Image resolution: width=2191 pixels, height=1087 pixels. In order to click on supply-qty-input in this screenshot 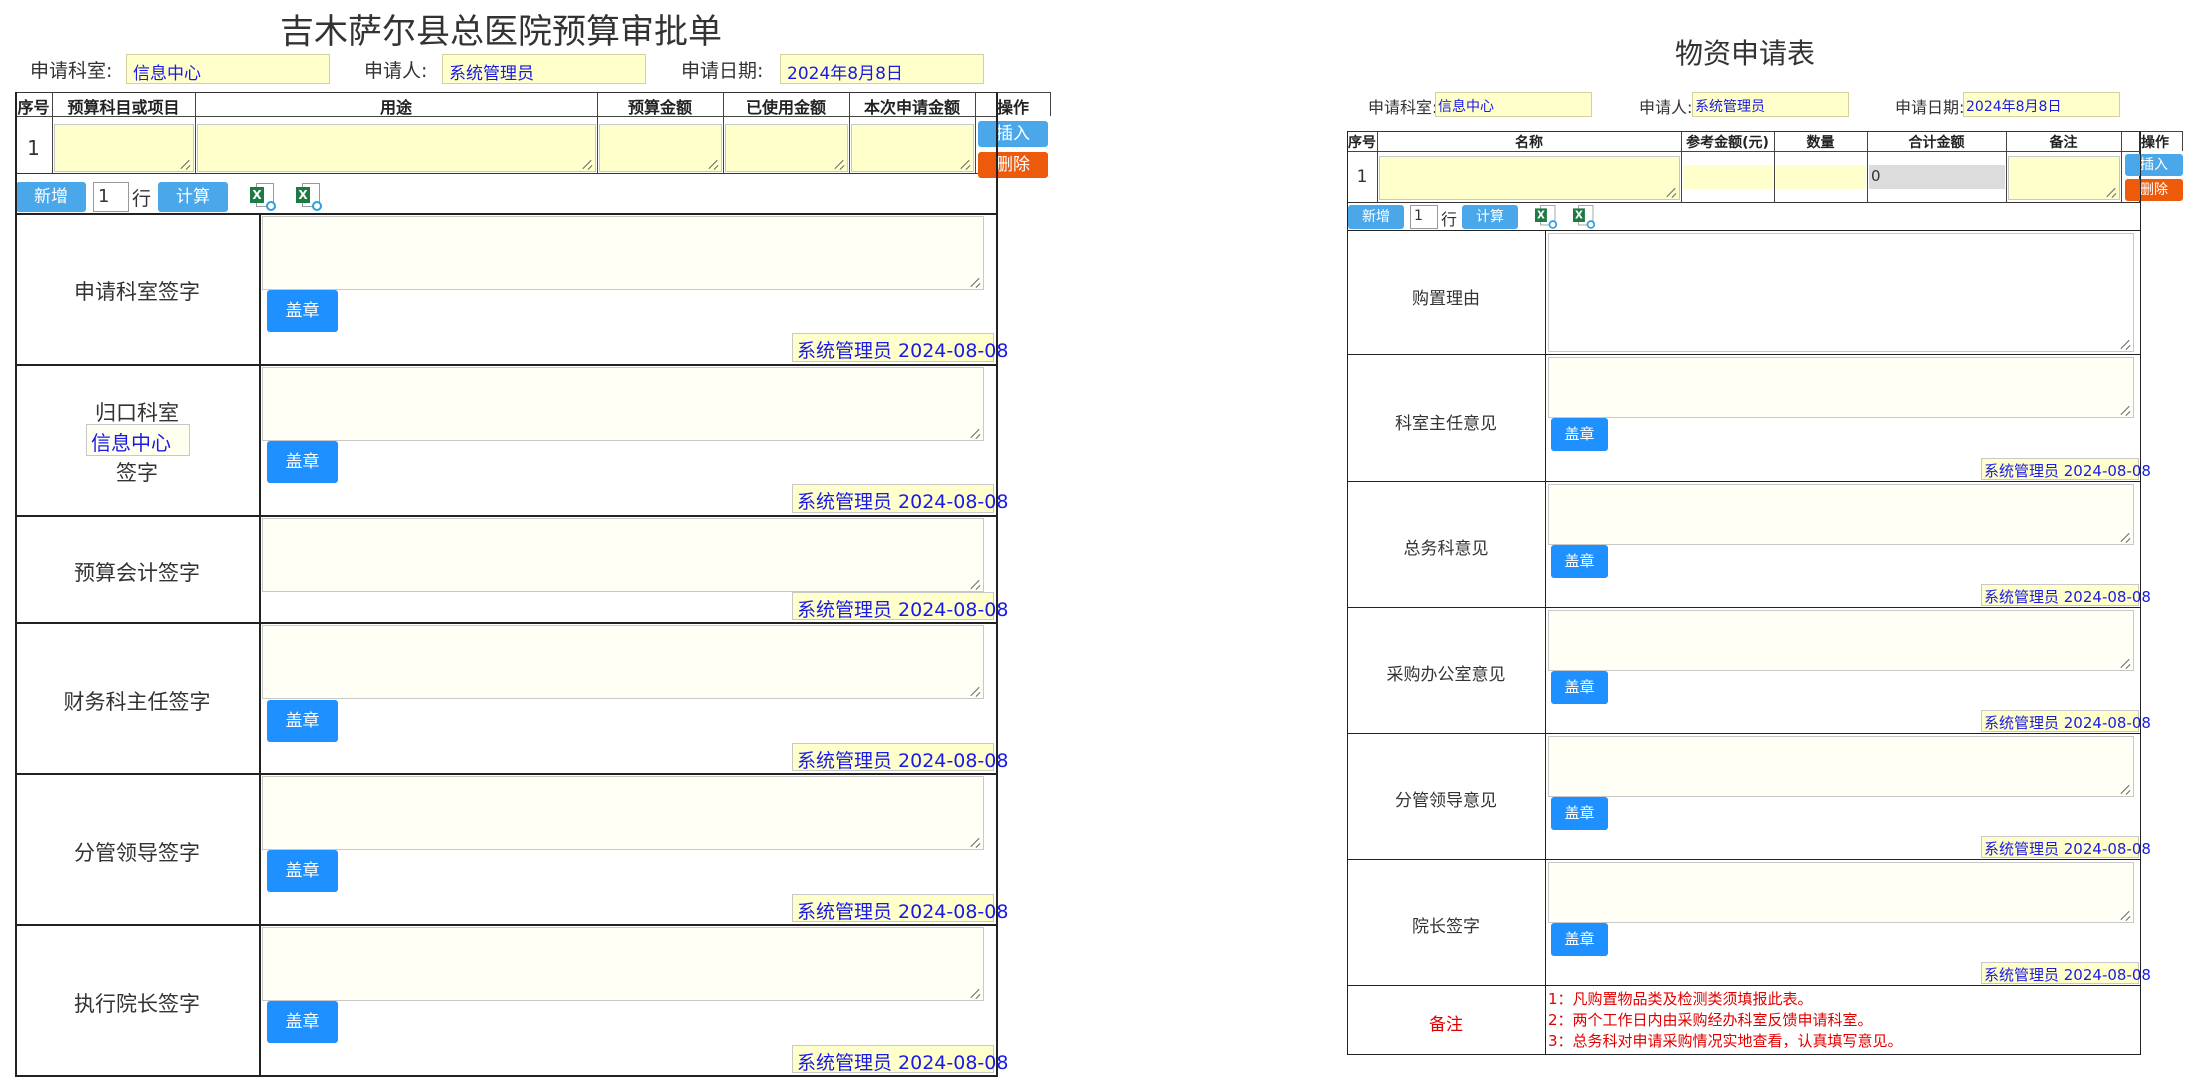, I will do `click(1821, 177)`.